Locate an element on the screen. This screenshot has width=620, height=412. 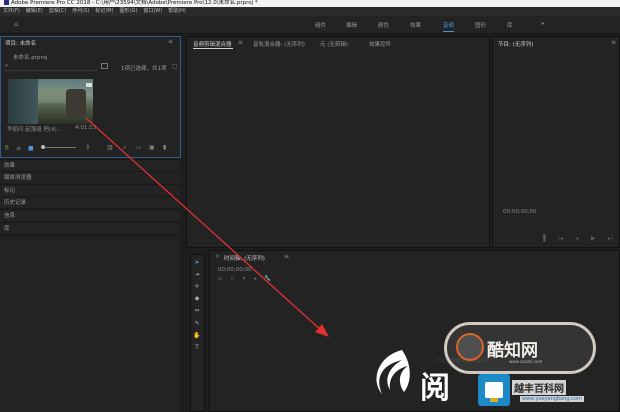
book-base is located at coordinates (494, 400).